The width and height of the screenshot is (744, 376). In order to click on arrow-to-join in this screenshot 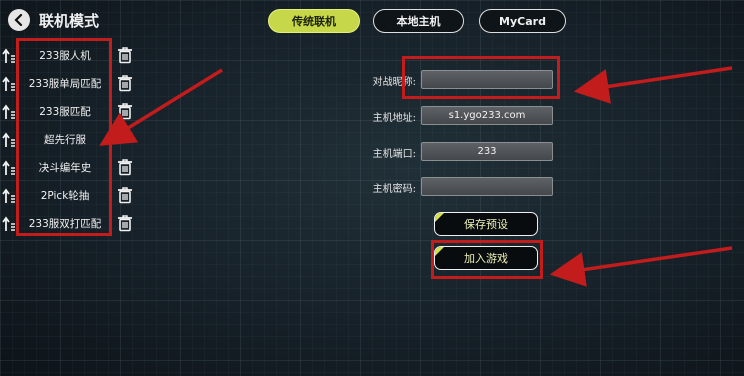, I will do `click(641, 266)`.